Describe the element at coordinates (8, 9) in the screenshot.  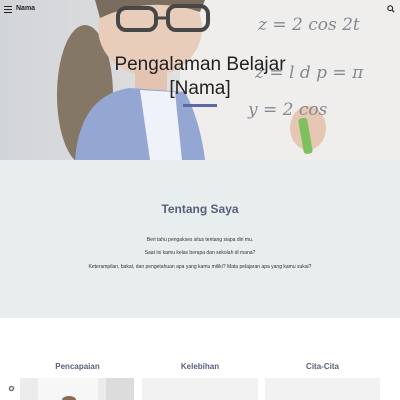
I see `menu-icon` at that location.